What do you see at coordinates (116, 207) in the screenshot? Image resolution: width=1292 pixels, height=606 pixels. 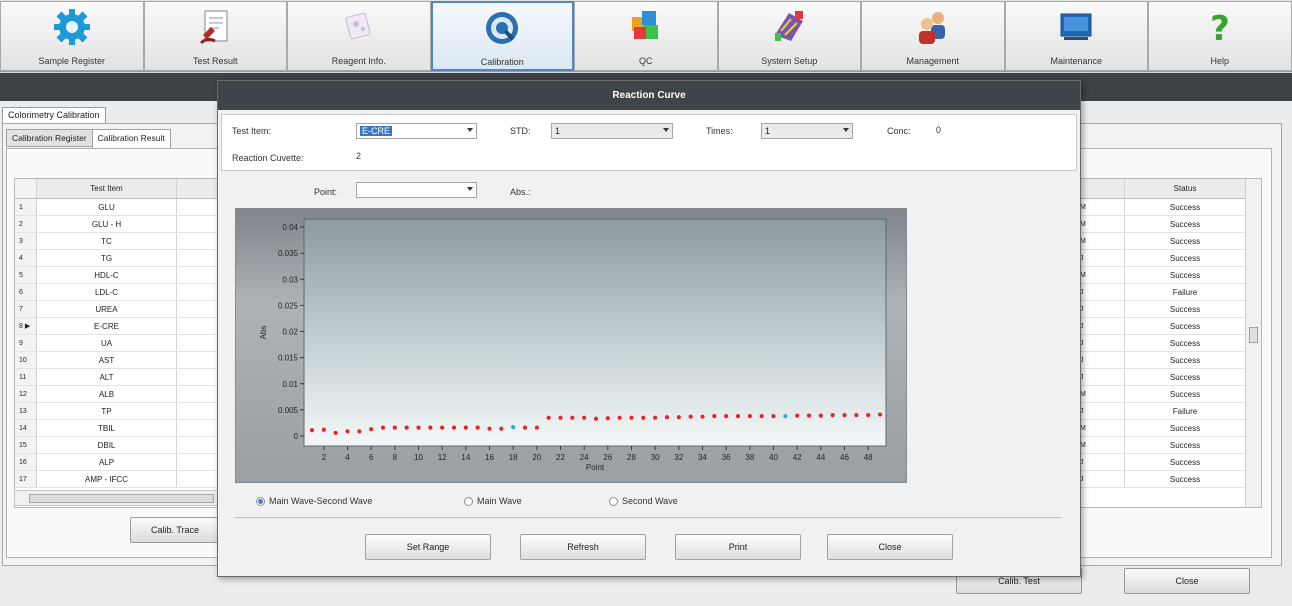 I see `table-row: 1 GLU` at bounding box center [116, 207].